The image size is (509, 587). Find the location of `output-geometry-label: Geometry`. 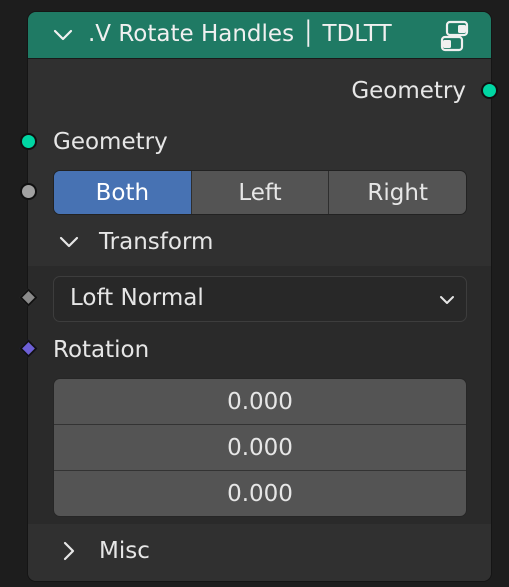

output-geometry-label: Geometry is located at coordinates (408, 91).